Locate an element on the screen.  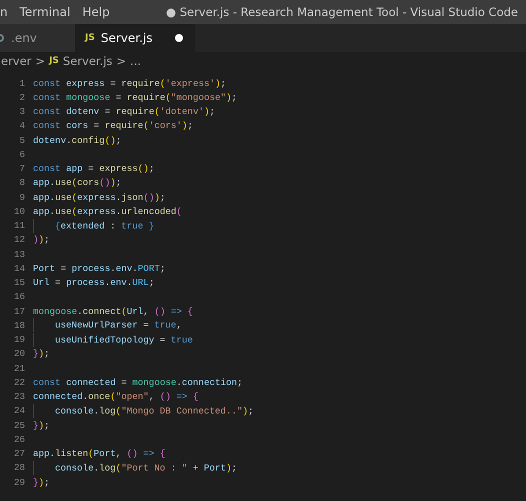
line-number: 26 is located at coordinates (18, 439).